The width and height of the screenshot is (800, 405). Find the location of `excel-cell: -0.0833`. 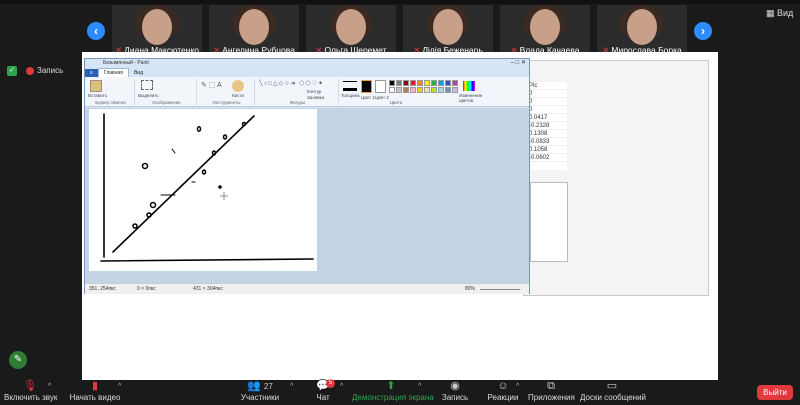

excel-cell: -0.0833 is located at coordinates (547, 142).